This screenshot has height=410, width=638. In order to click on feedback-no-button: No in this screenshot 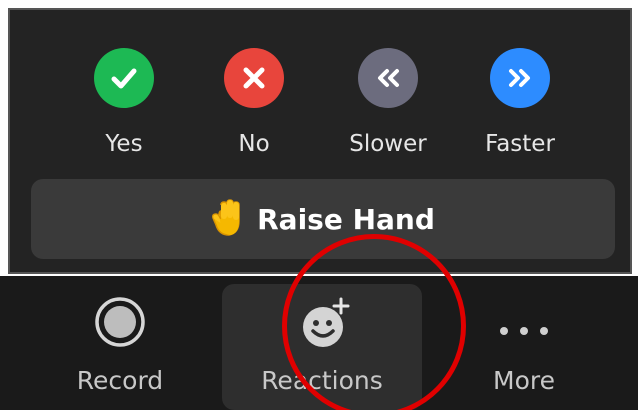, I will do `click(254, 108)`.